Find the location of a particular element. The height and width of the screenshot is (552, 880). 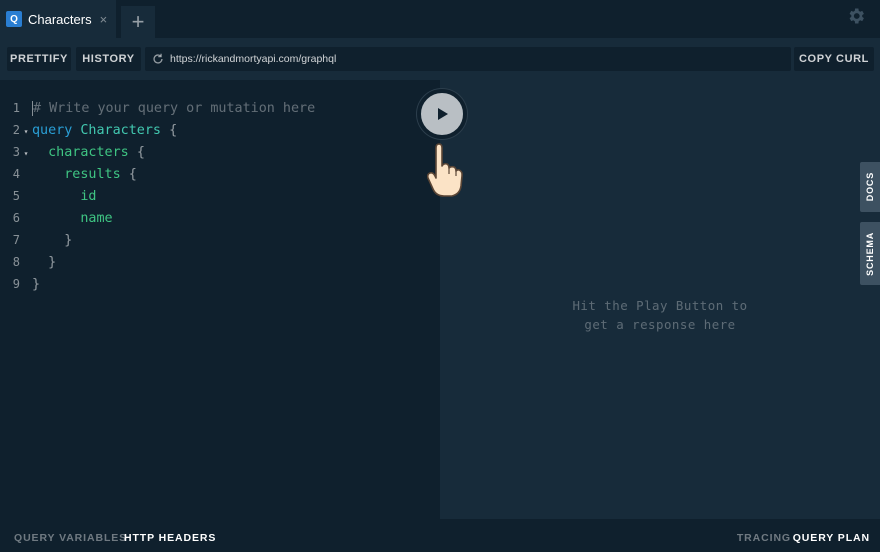

field-id: id is located at coordinates (88, 196).